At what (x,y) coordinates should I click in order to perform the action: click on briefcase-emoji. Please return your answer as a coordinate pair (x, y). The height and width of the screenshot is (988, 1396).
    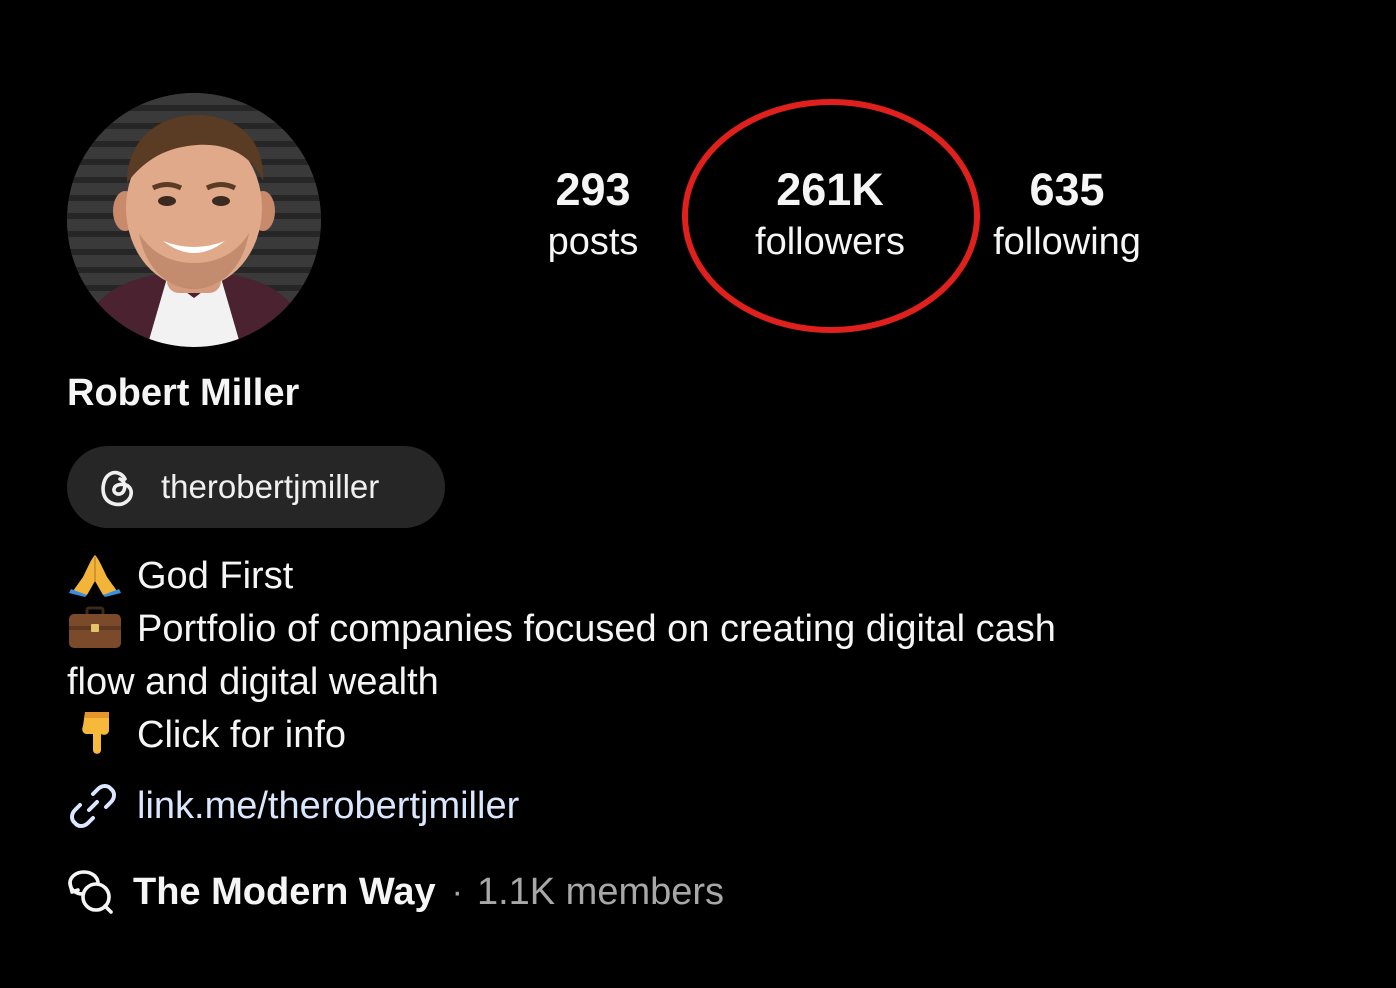
    Looking at the image, I should click on (95, 627).